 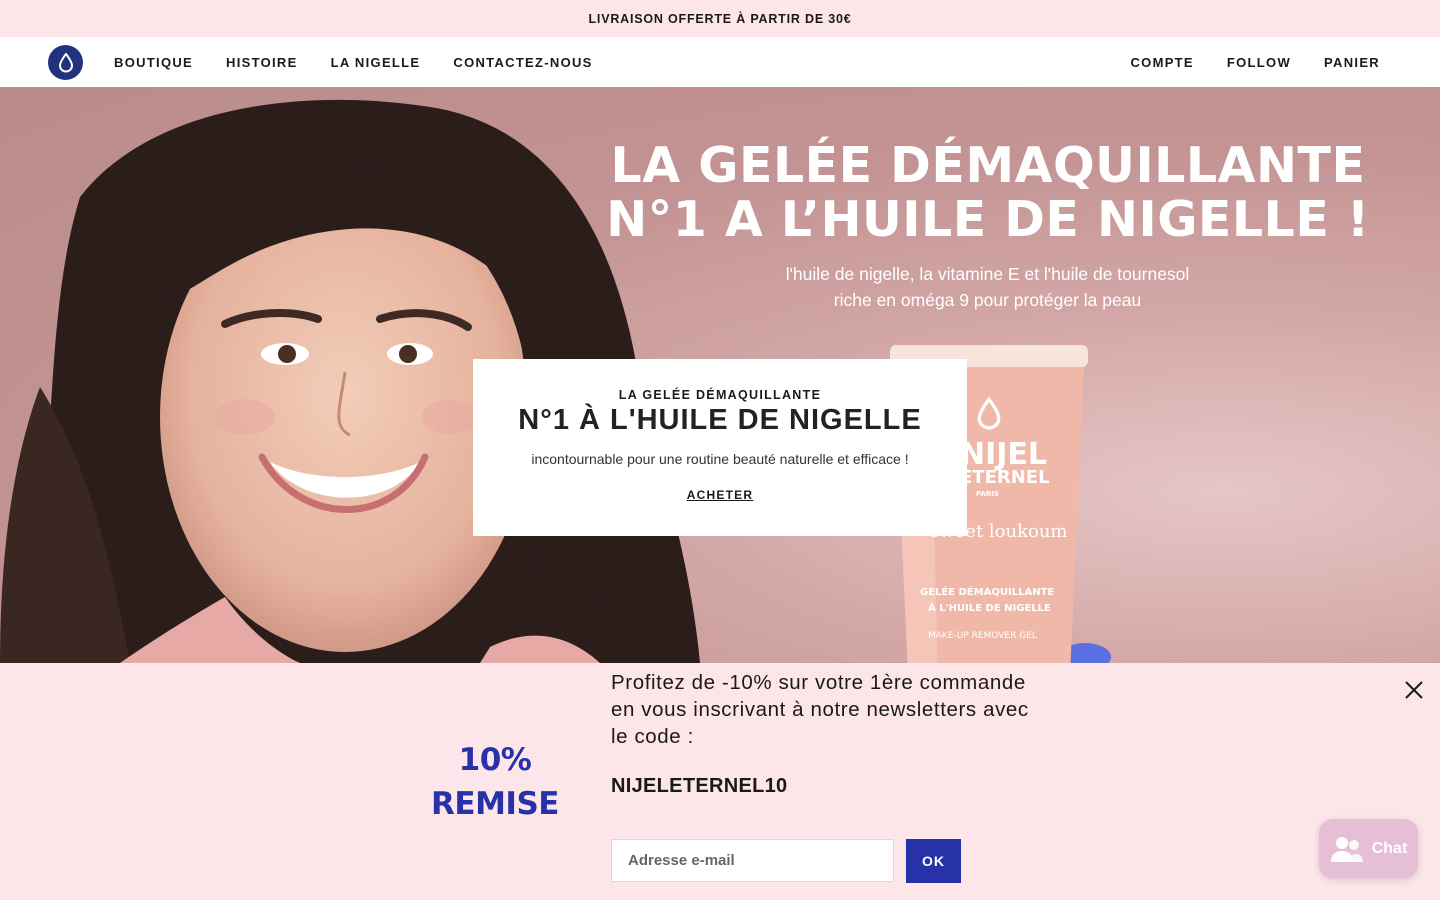 I want to click on nav-panier: PANIER, so click(x=1352, y=62).